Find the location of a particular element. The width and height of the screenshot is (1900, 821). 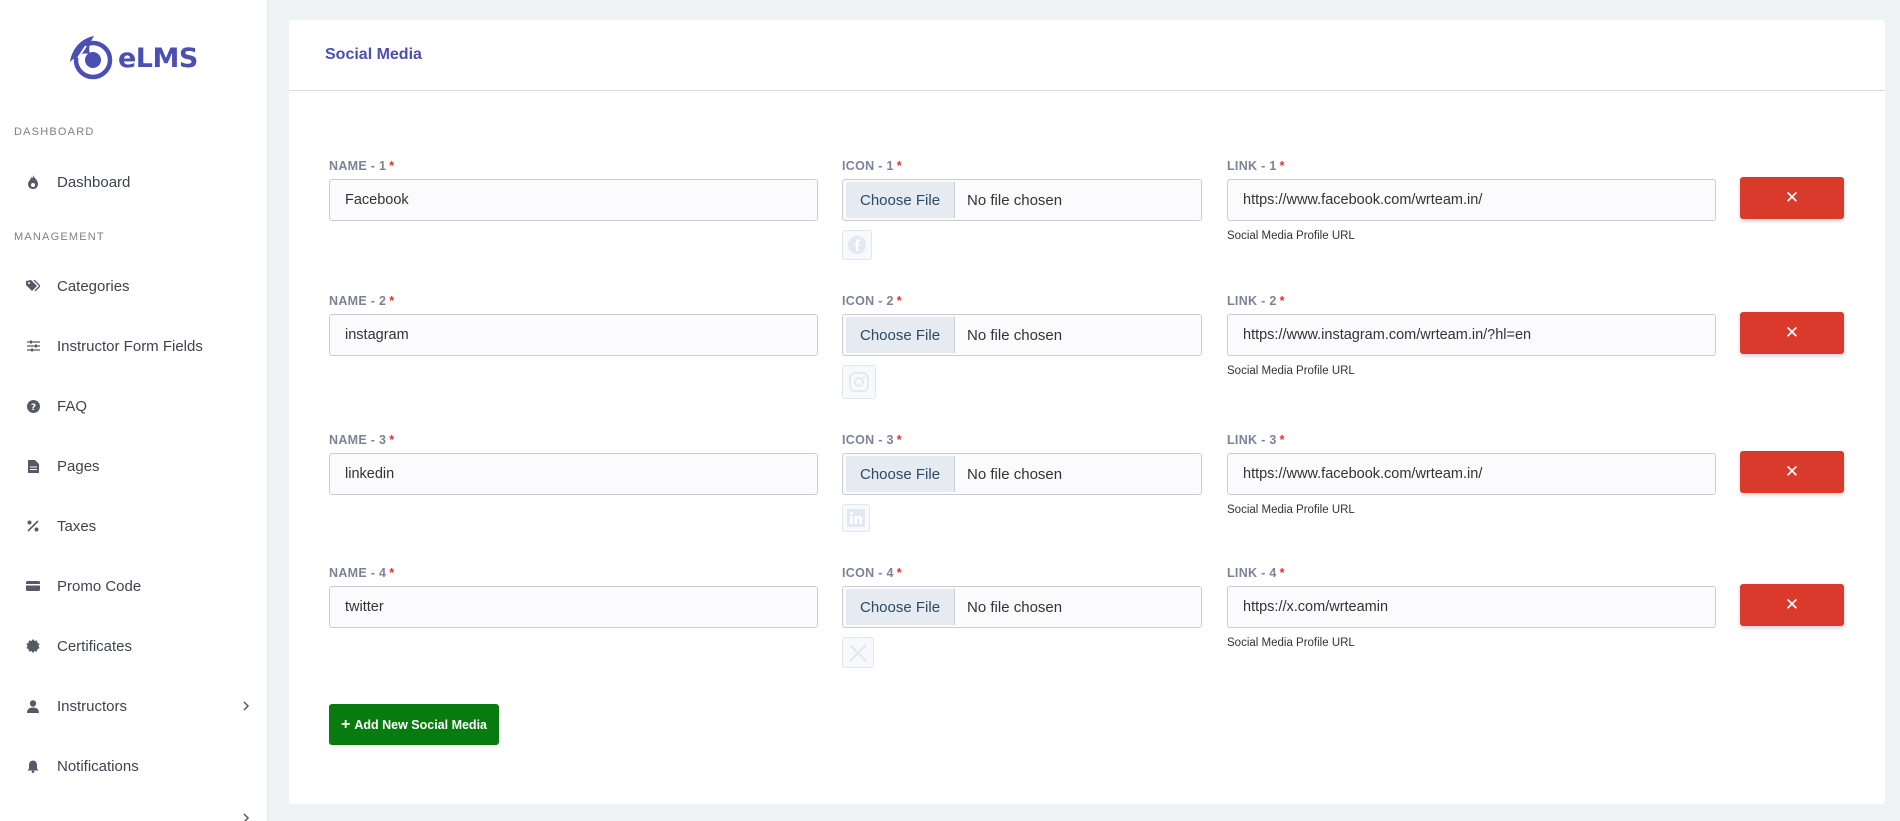

sidebar-item-dashboard: Dashboard is located at coordinates (134, 182).